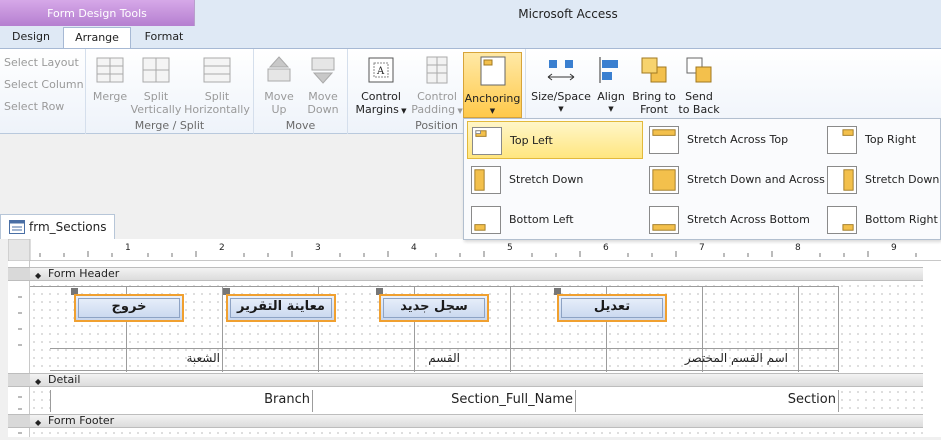  What do you see at coordinates (561, 84) in the screenshot?
I see `size-space-button: Size/Space ▼` at bounding box center [561, 84].